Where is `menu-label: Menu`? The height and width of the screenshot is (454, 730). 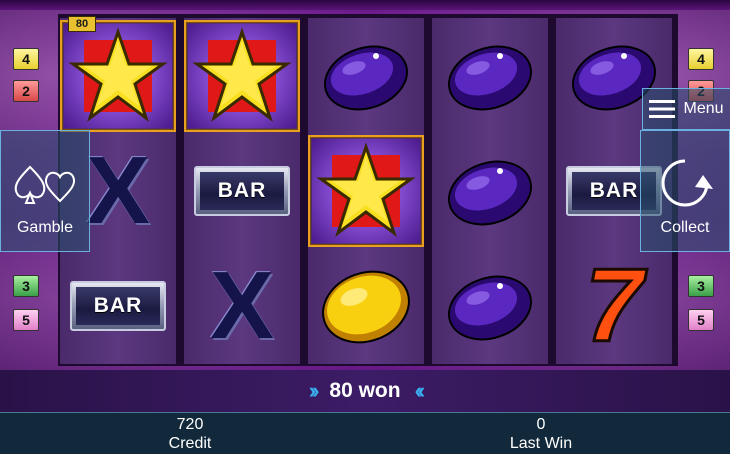
menu-label: Menu is located at coordinates (703, 108).